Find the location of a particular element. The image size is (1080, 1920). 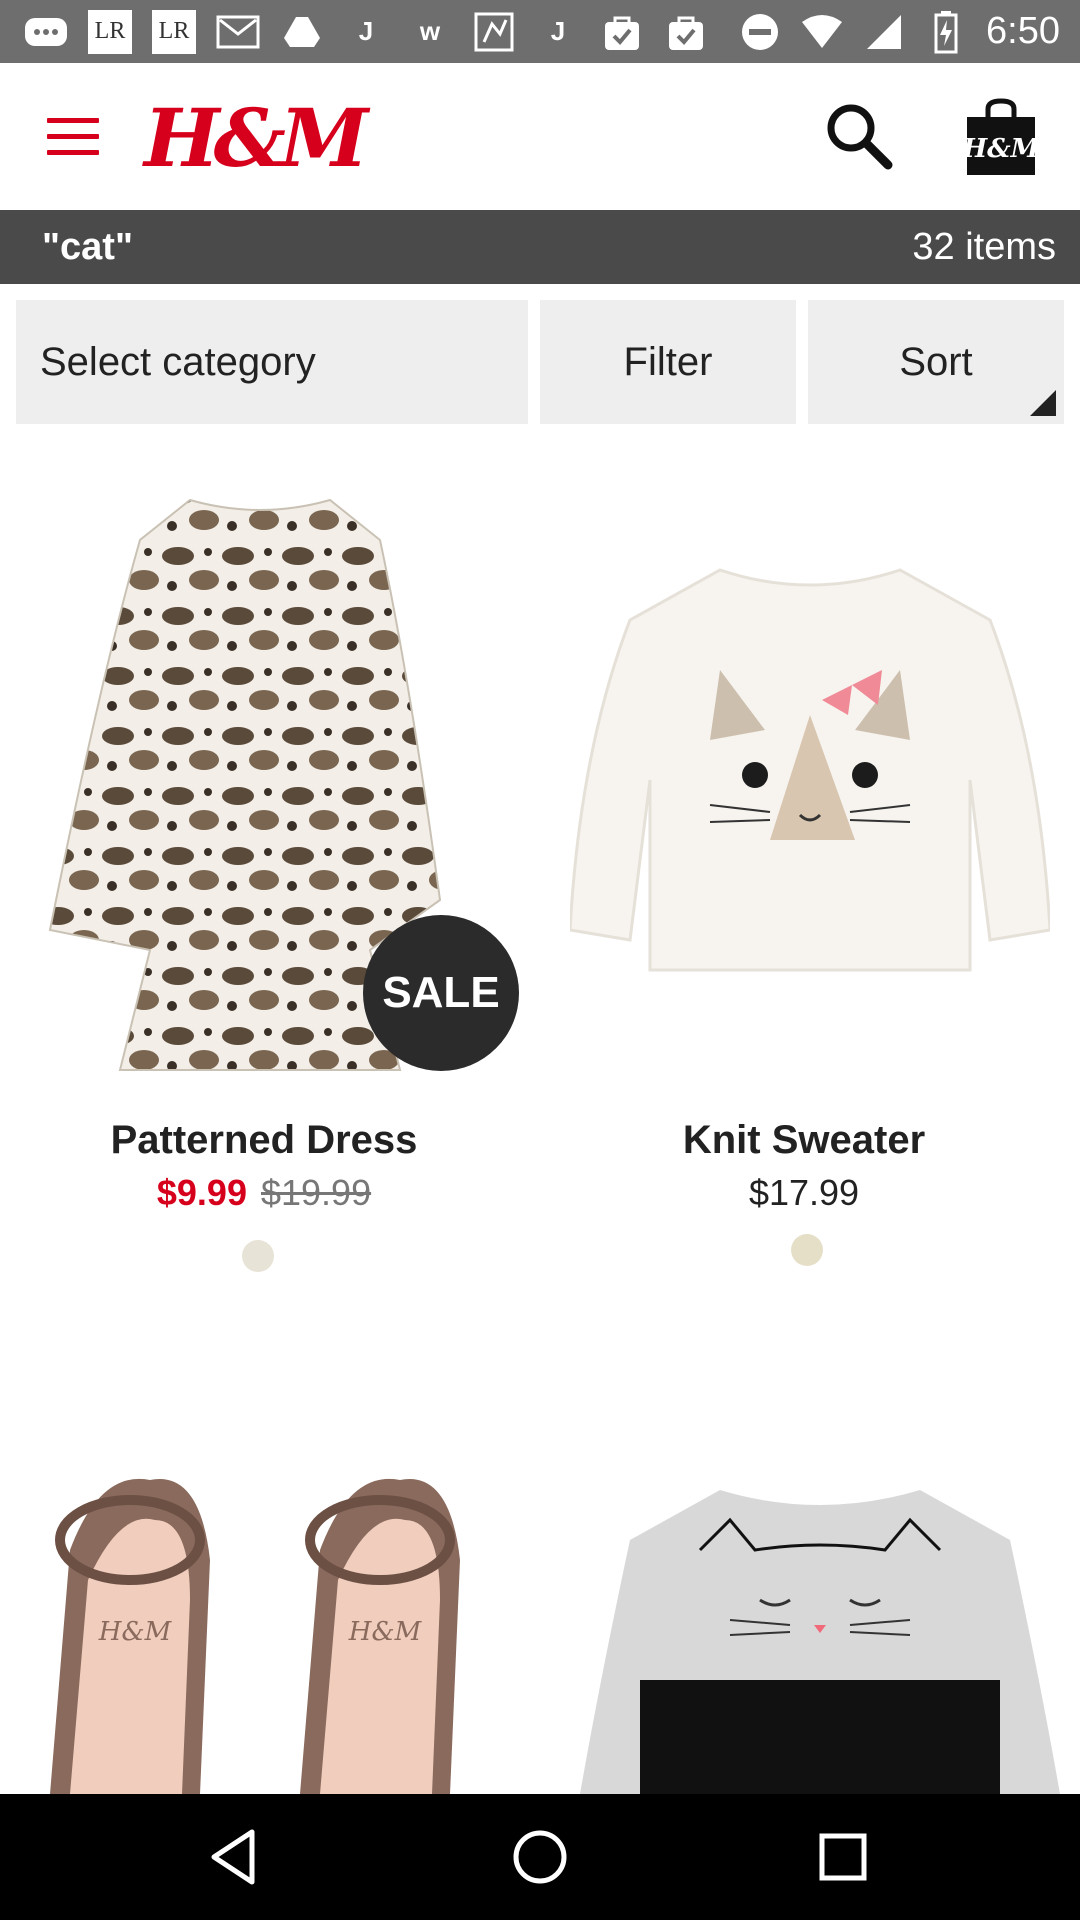

select-category-label: Select category is located at coordinates (178, 361).